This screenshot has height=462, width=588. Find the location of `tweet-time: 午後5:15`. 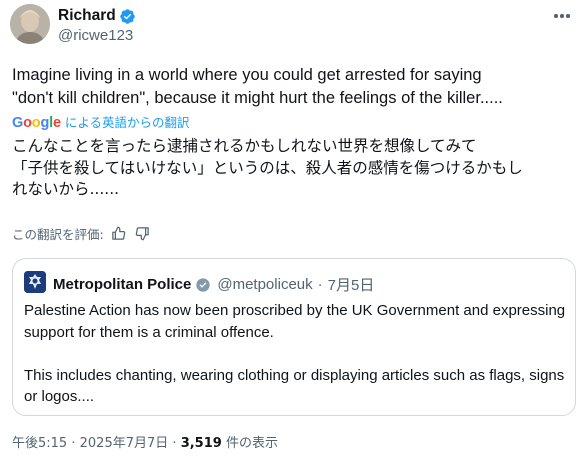

tweet-time: 午後5:15 is located at coordinates (39, 443).